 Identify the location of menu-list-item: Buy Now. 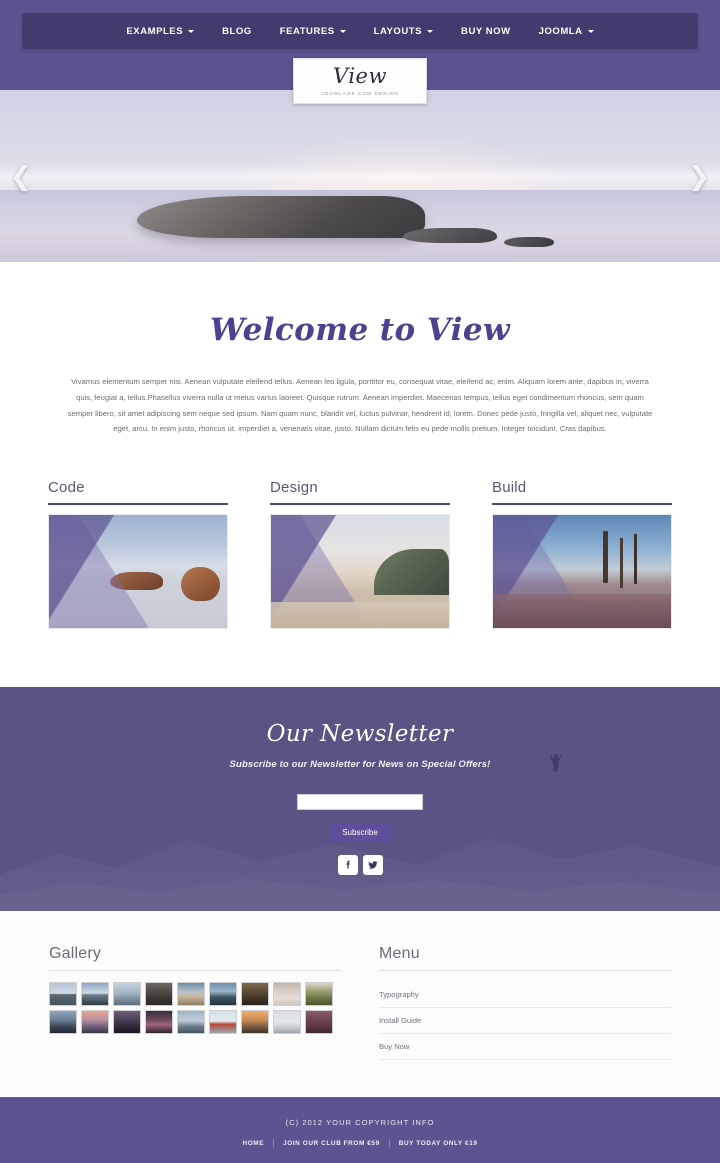
(525, 1047).